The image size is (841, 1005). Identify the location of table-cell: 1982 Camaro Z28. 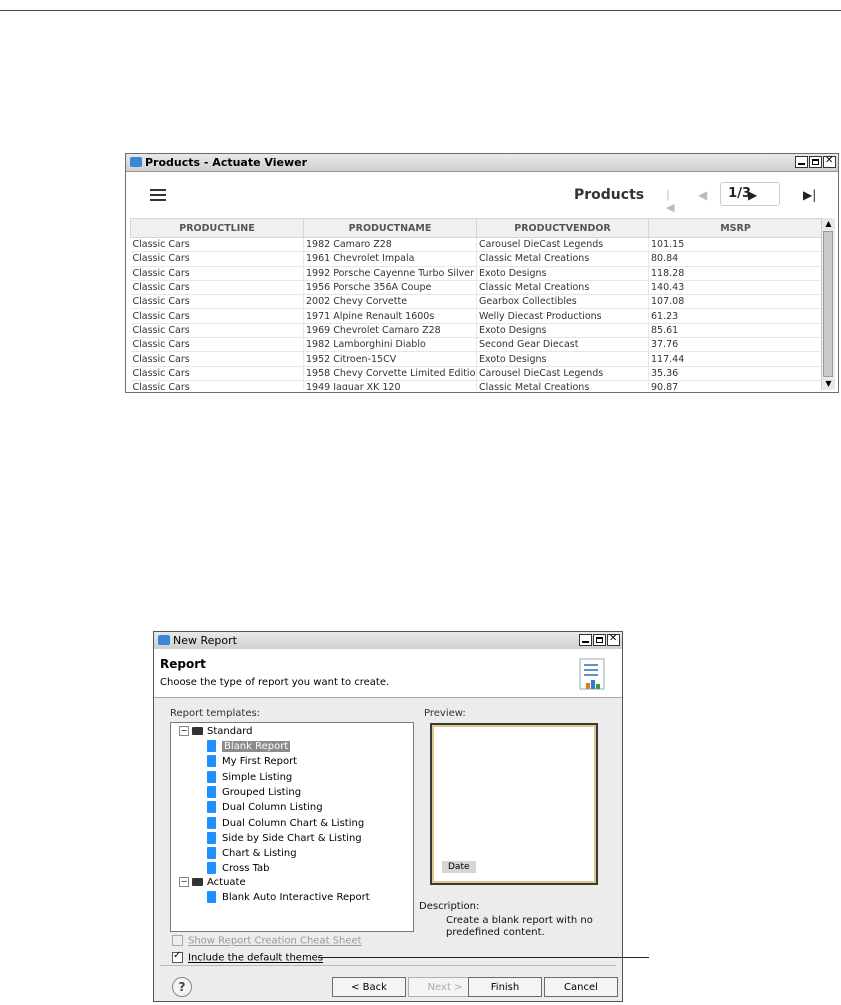
(390, 245).